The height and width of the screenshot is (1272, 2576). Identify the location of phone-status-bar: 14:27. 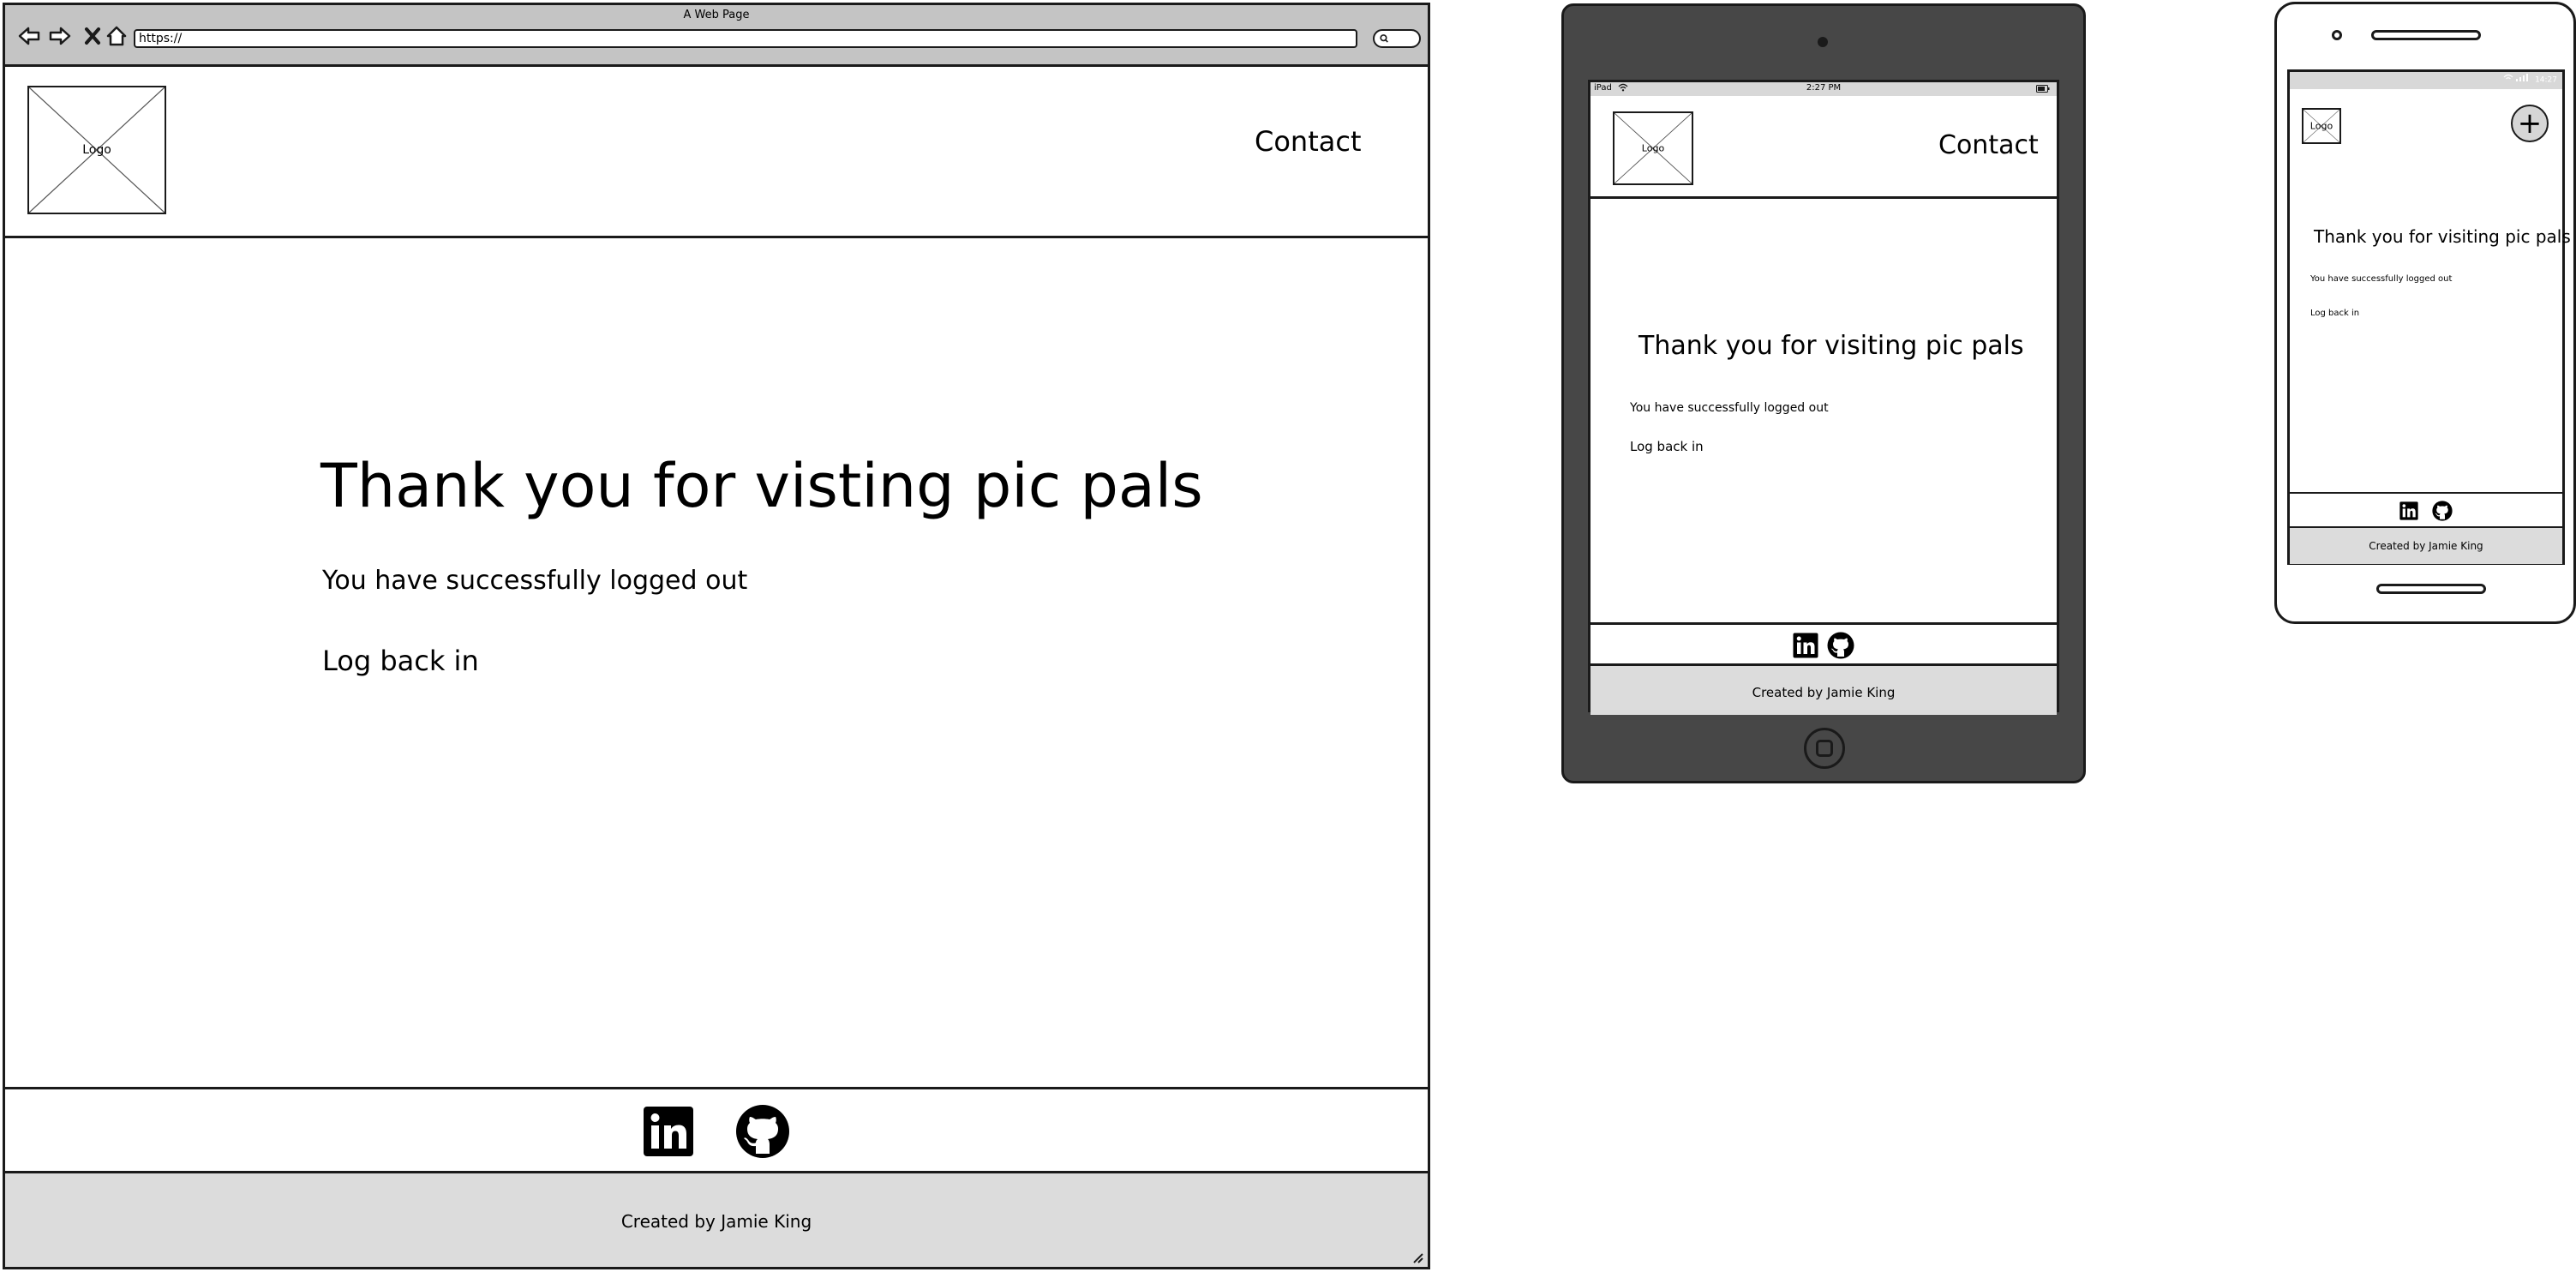
(2426, 80).